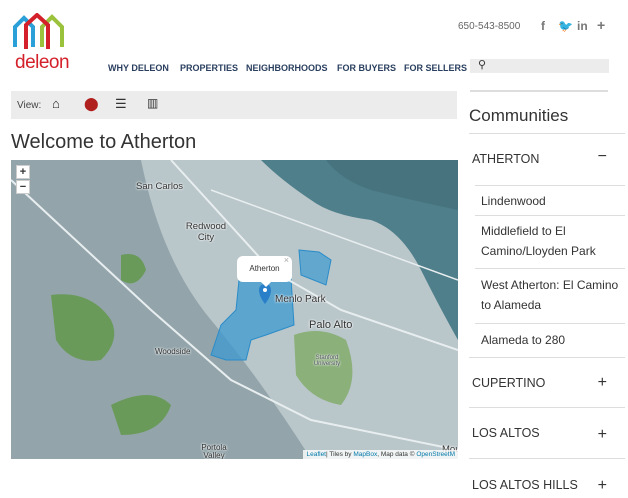 This screenshot has width=628, height=498. What do you see at coordinates (435, 454) in the screenshot?
I see `osm-link: OpenStreetM` at bounding box center [435, 454].